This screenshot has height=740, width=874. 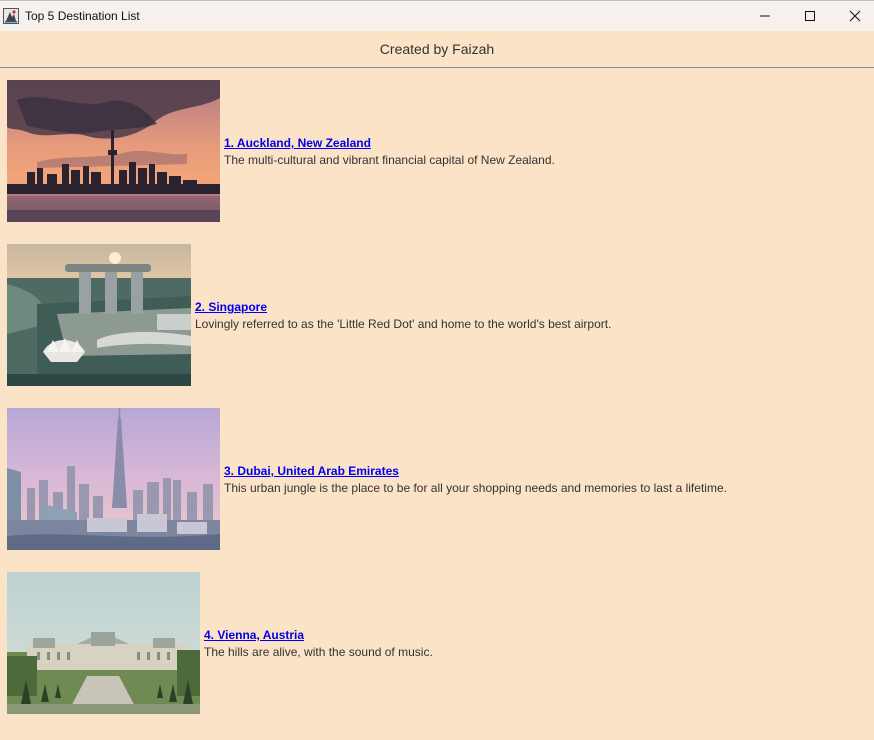 What do you see at coordinates (11, 16) in the screenshot?
I see `java-app-icon` at bounding box center [11, 16].